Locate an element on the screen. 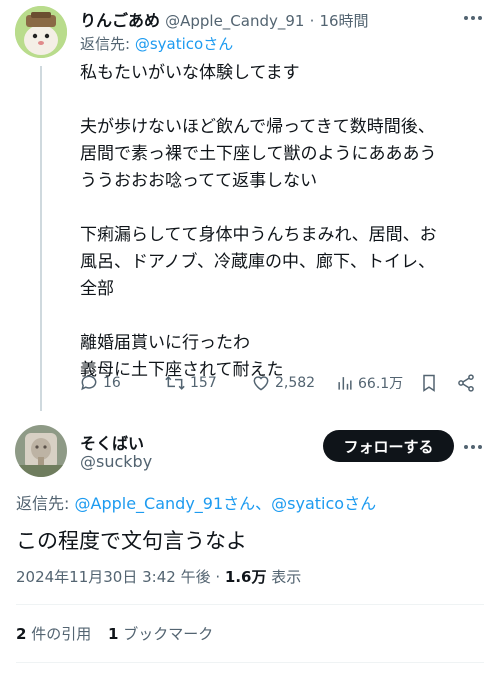  follow-button: フォローする is located at coordinates (388, 446).